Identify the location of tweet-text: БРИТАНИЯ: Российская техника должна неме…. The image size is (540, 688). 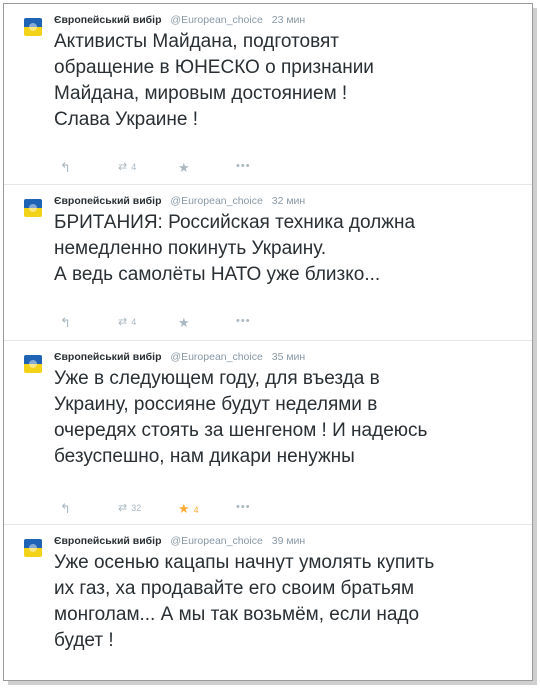
(235, 248).